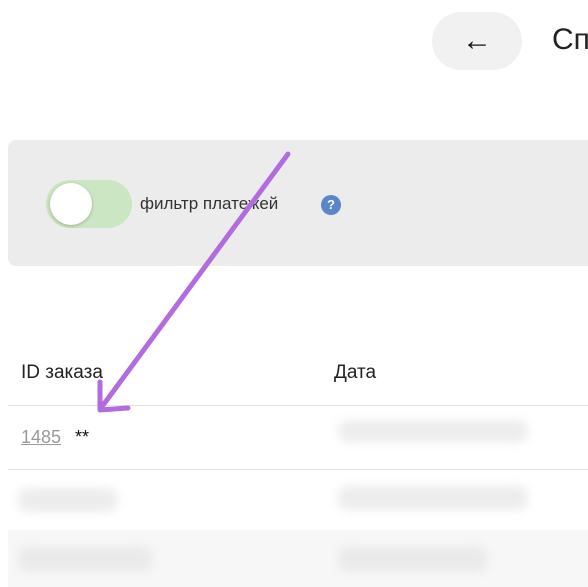  What do you see at coordinates (209, 203) in the screenshot?
I see `filter-label: фильтр платежей` at bounding box center [209, 203].